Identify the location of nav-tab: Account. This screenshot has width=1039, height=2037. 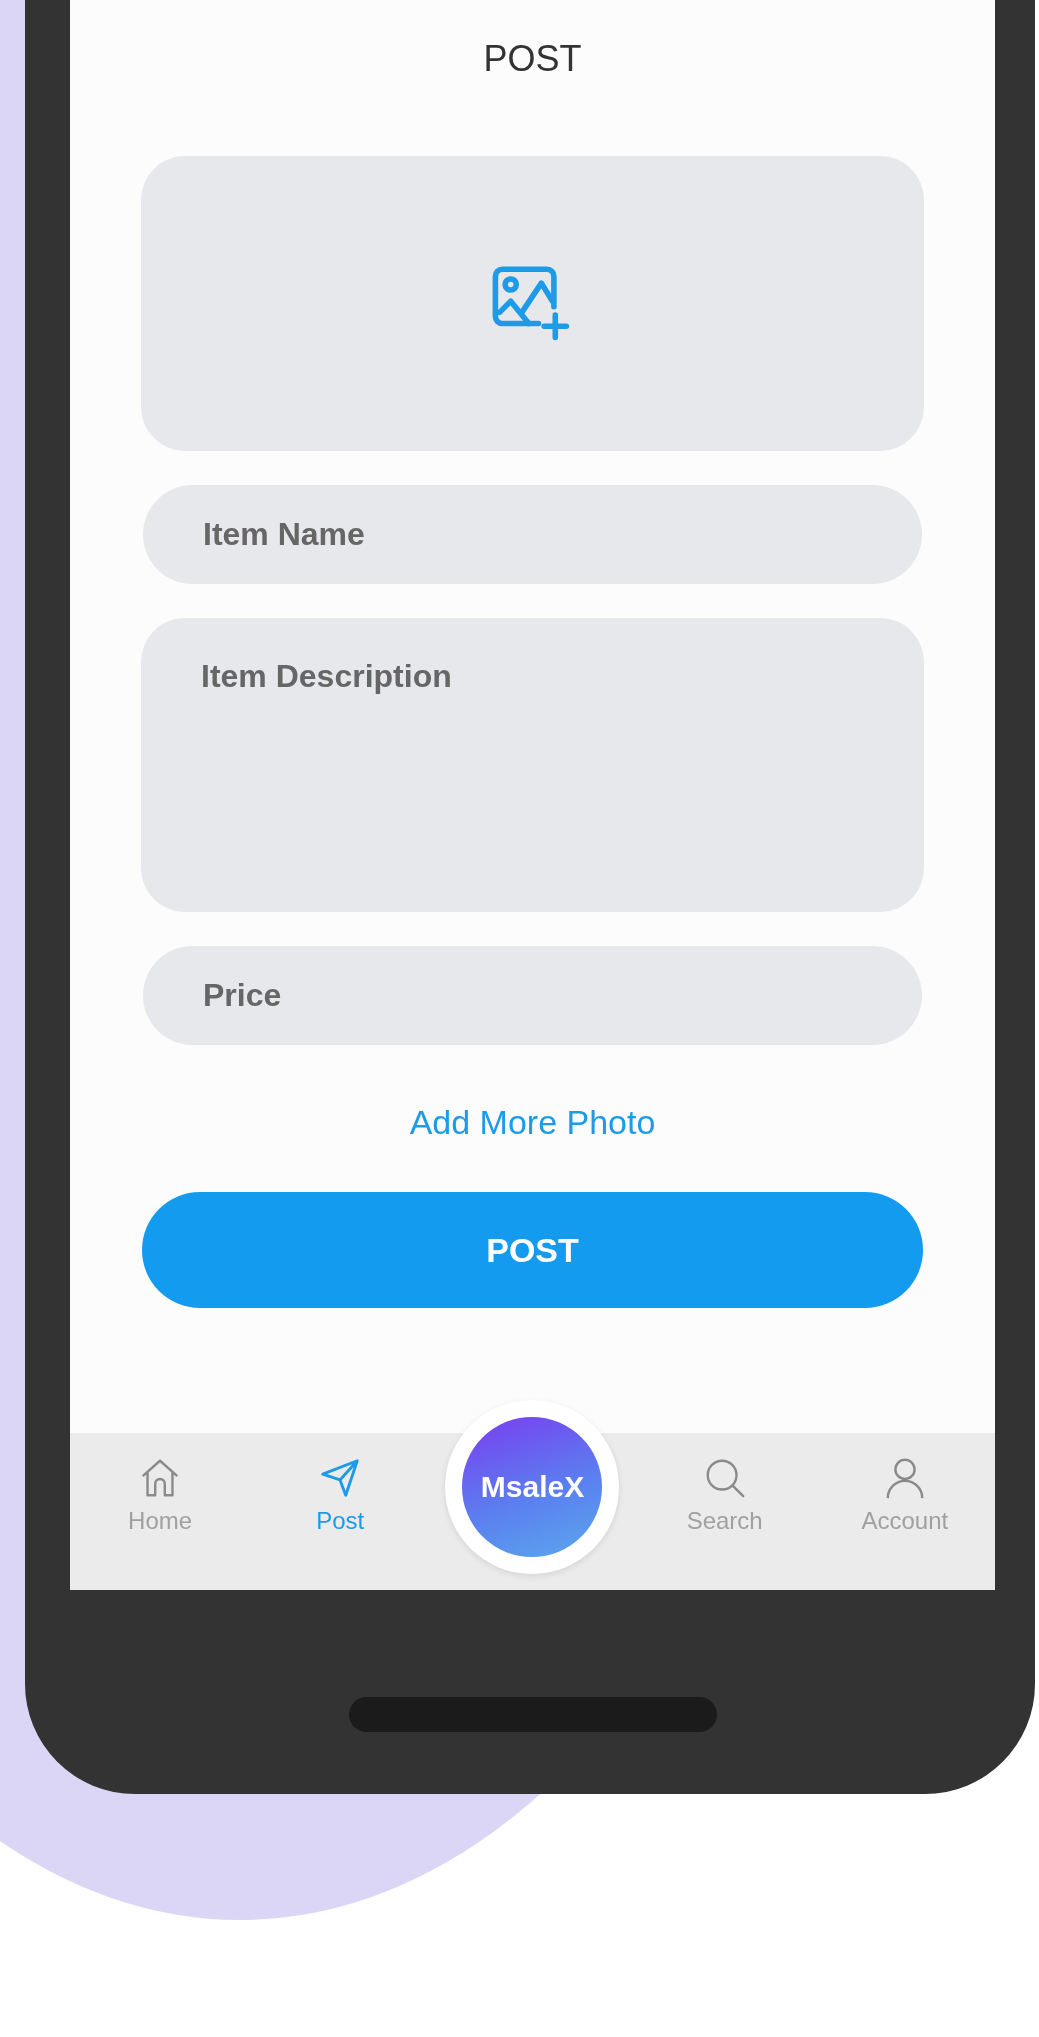
(904, 1484).